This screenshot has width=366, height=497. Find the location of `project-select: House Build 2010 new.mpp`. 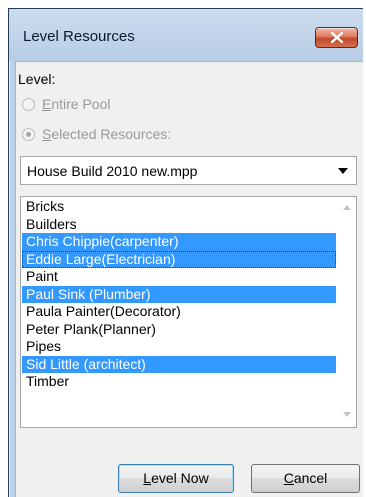

project-select: House Build 2010 new.mpp is located at coordinates (188, 170).